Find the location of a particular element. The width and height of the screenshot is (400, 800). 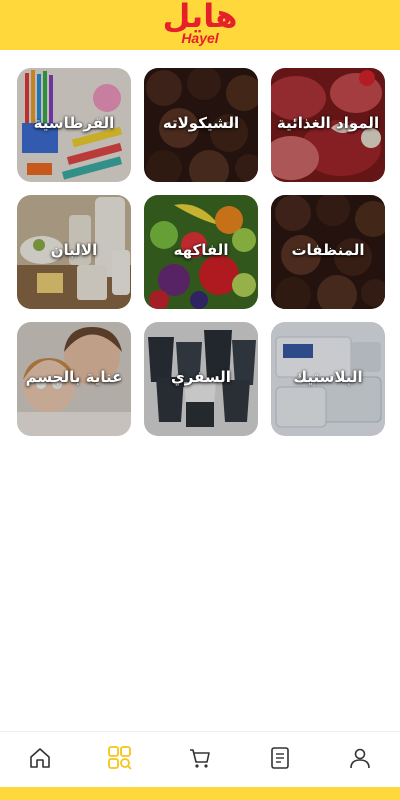

category-label: السفري is located at coordinates (201, 377).